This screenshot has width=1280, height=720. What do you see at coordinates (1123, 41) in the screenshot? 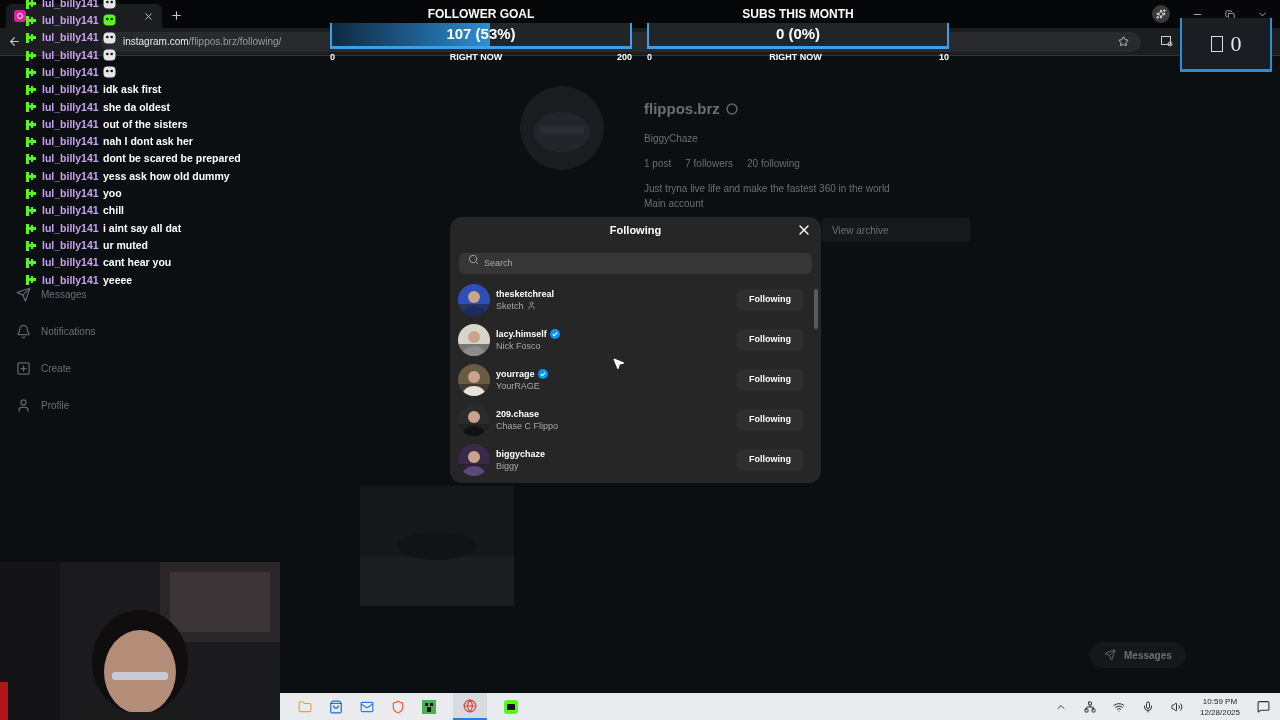
I see `bookmark-star-icon` at bounding box center [1123, 41].